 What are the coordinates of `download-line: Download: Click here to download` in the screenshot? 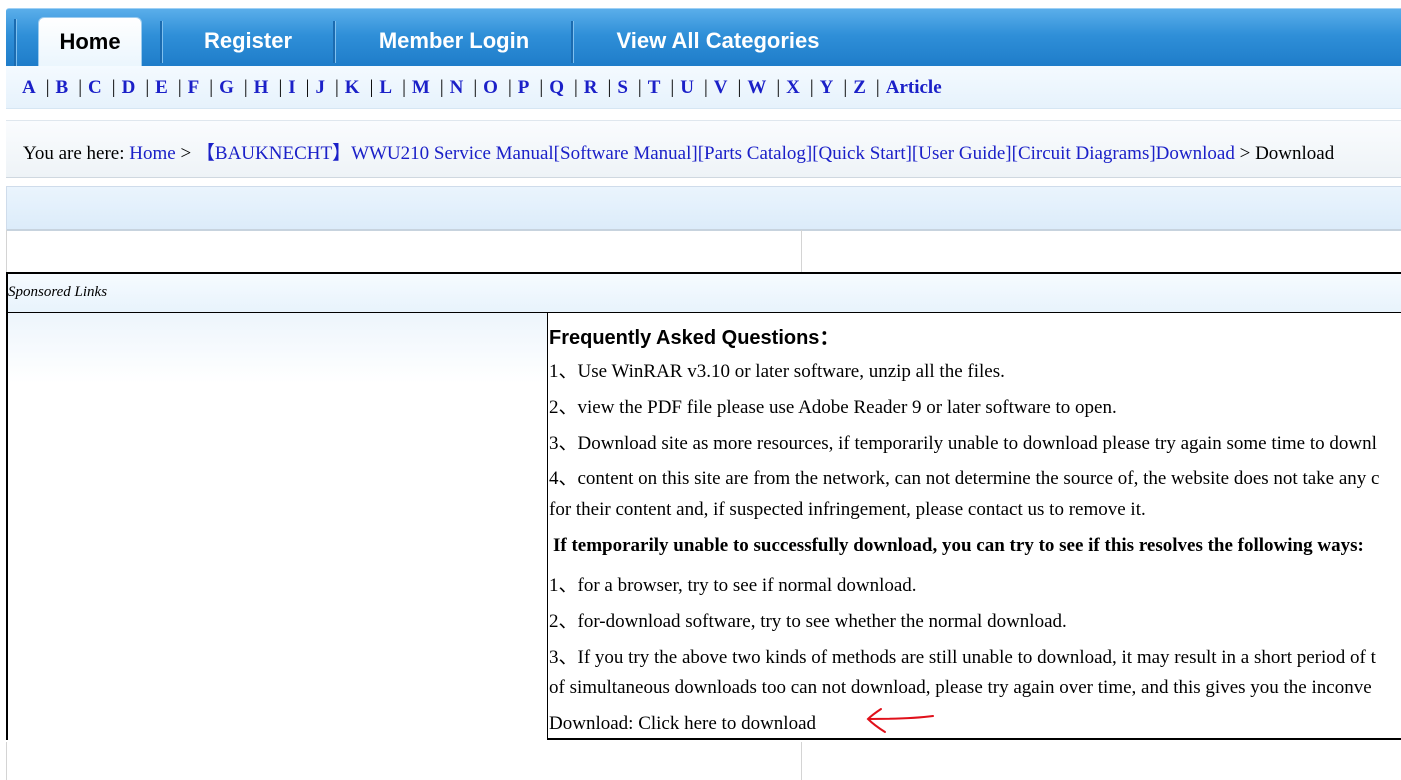 It's located at (682, 724).